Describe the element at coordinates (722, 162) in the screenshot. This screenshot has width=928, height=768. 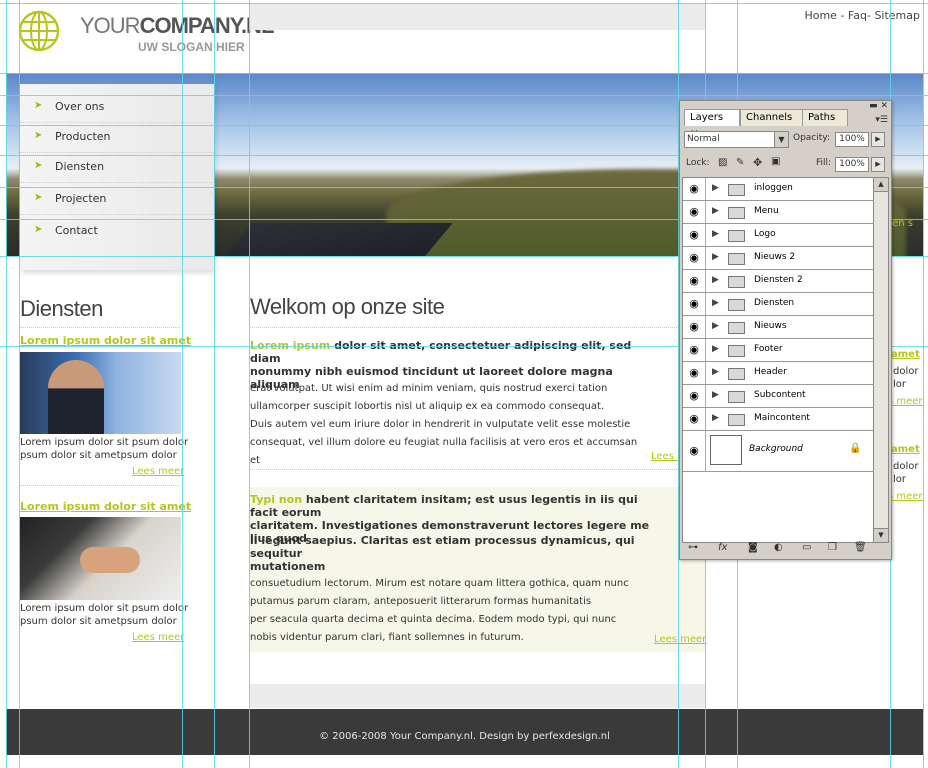
I see `lock-transparency-icon: ▨` at that location.